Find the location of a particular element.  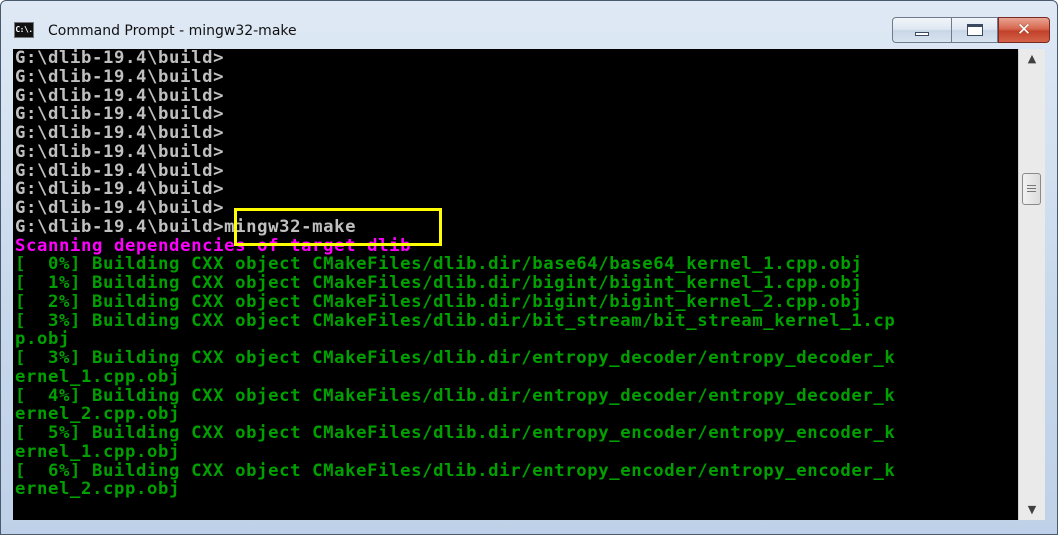

maximize-button is located at coordinates (975, 30).